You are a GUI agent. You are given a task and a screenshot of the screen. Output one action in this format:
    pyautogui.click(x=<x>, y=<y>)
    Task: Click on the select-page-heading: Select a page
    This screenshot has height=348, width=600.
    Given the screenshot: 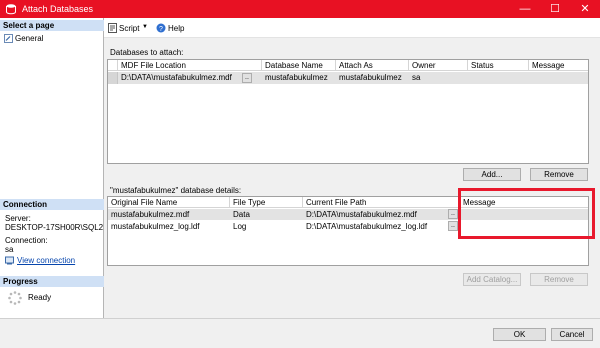 What is the action you would take?
    pyautogui.click(x=52, y=25)
    